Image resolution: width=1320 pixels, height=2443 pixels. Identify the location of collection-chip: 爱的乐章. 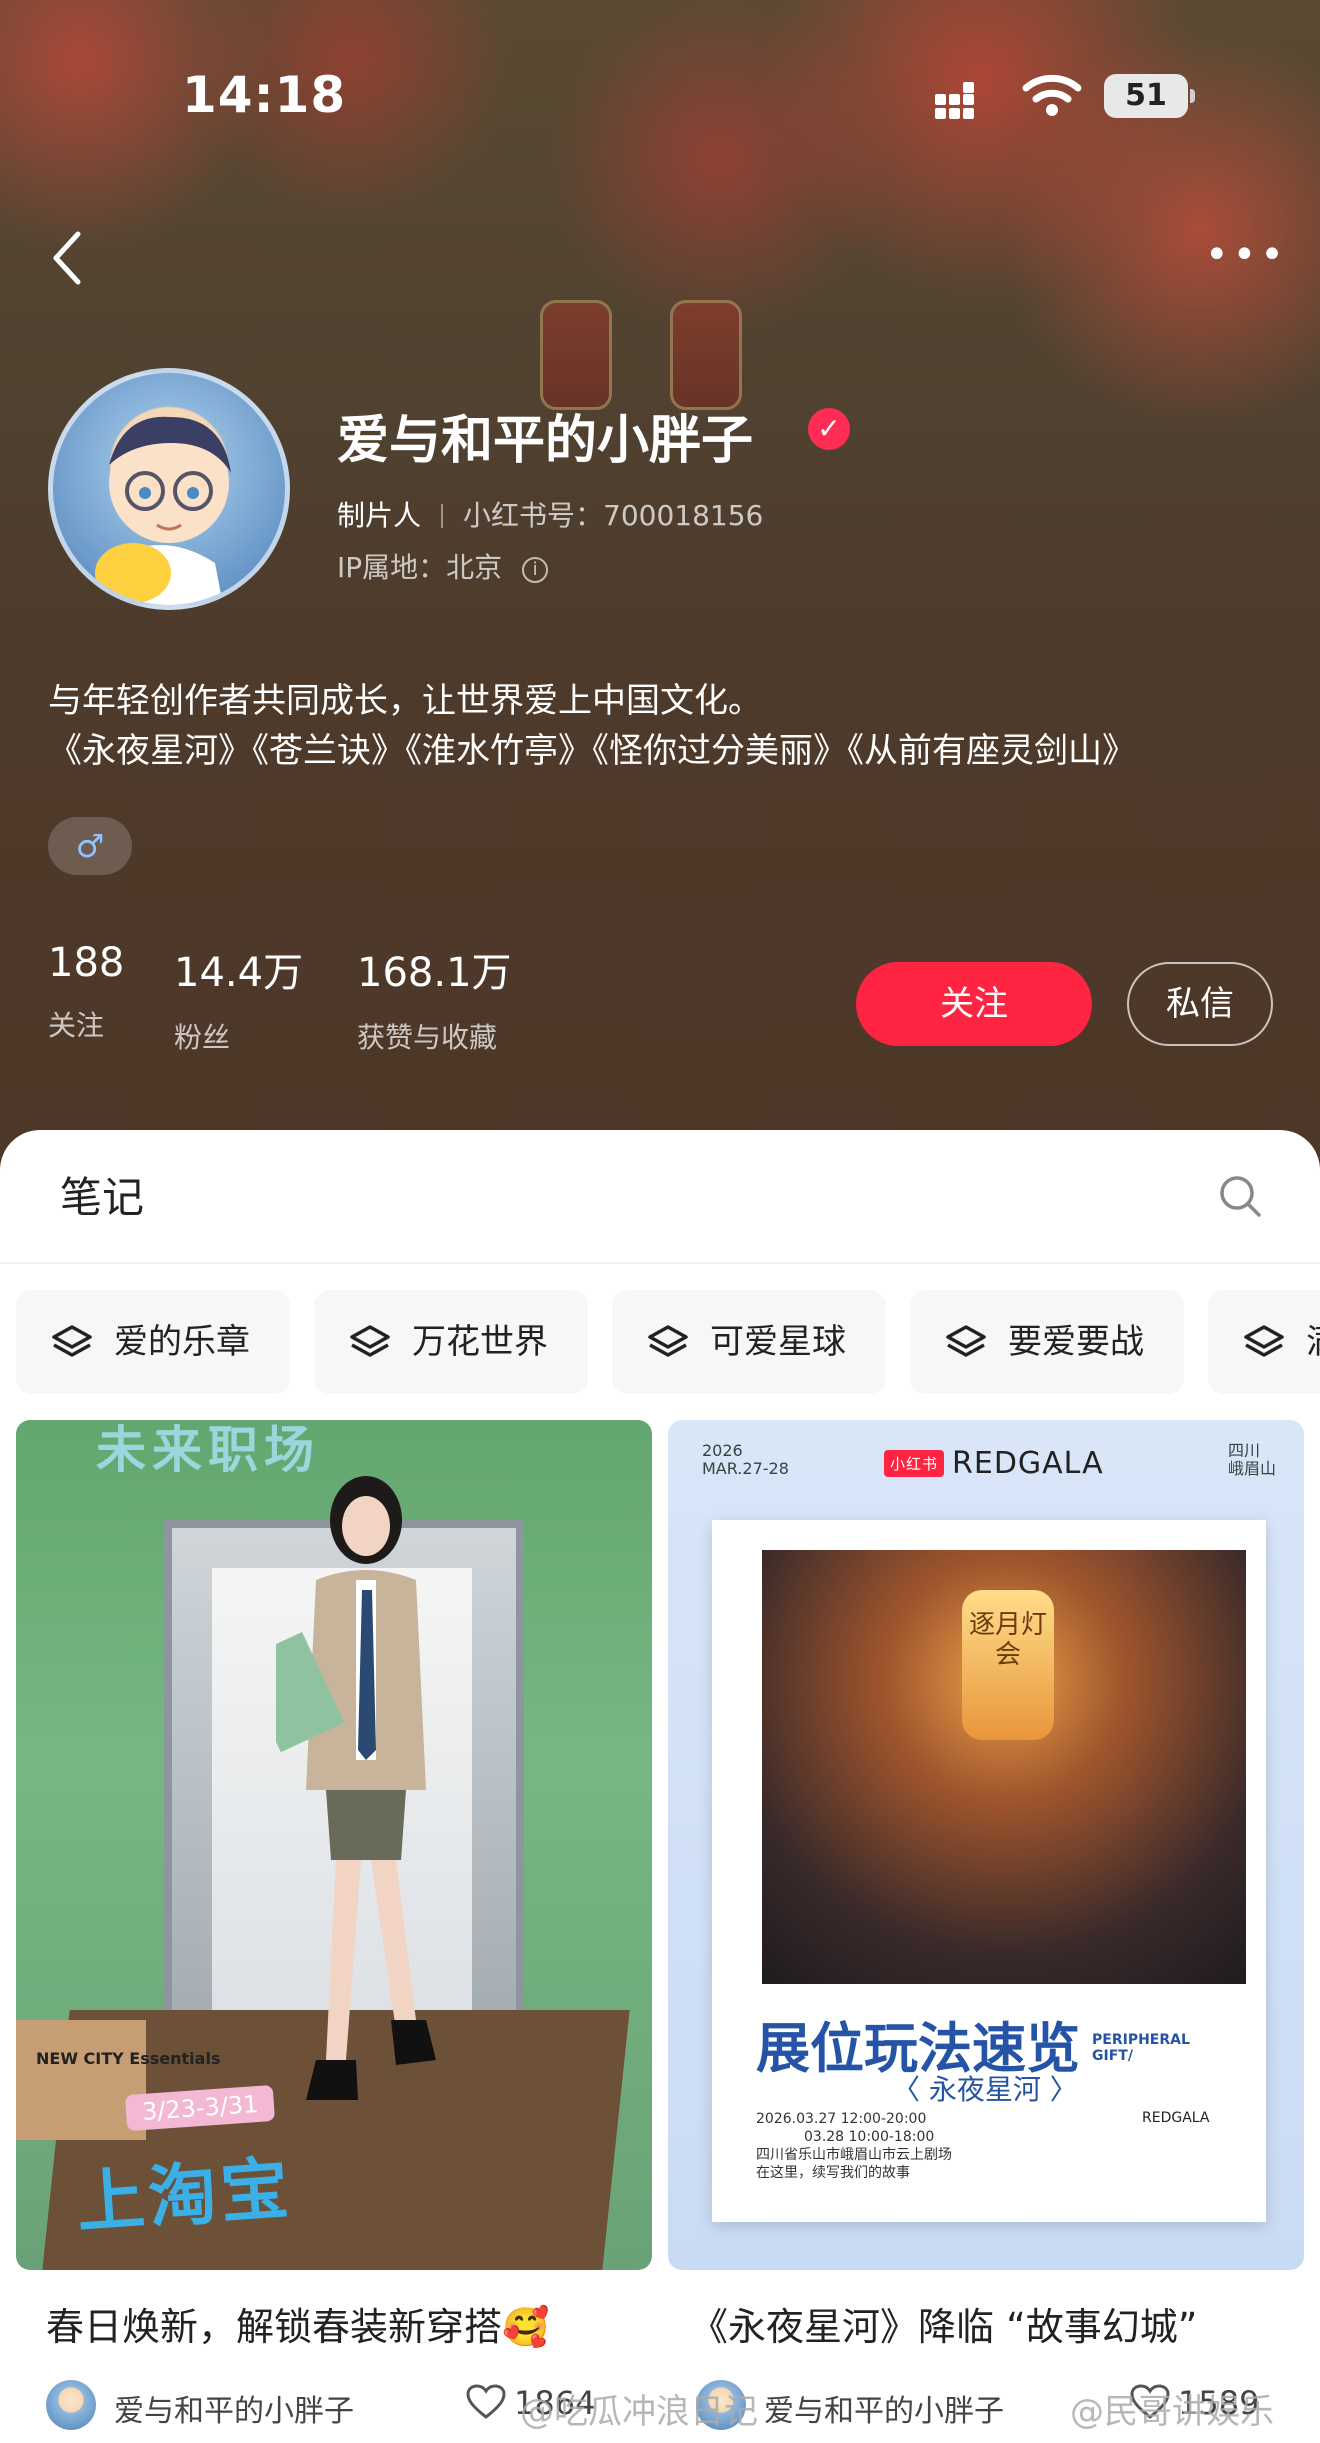
(153, 1342).